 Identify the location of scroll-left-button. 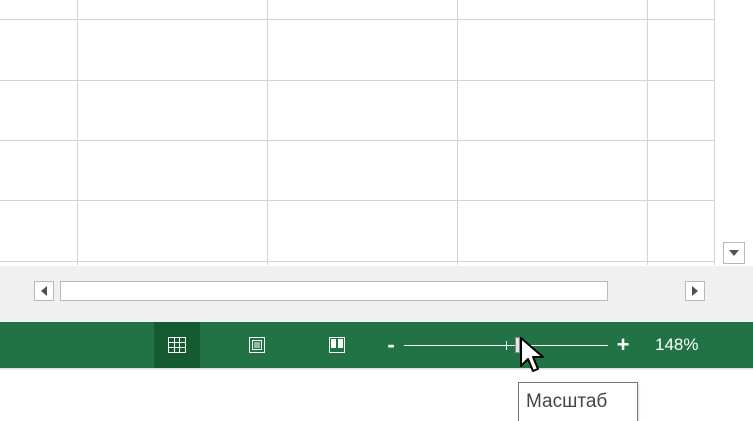
(44, 291).